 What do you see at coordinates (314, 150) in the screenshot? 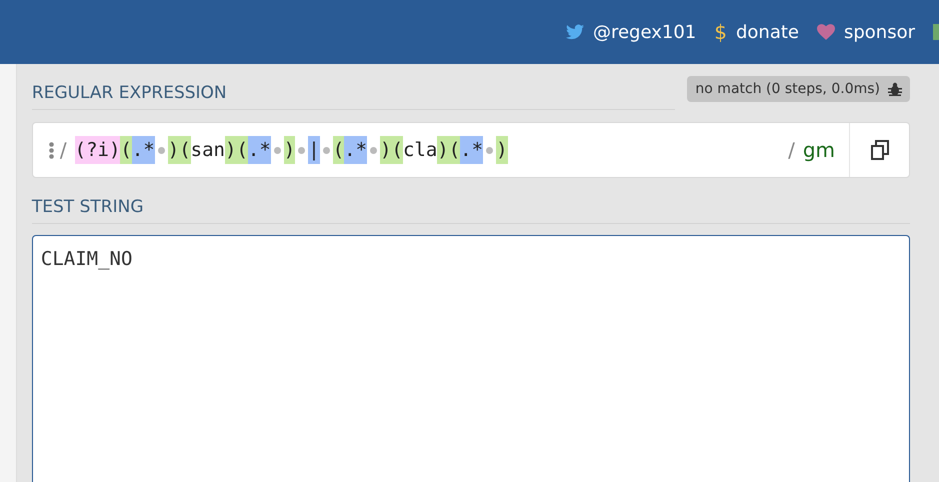
I see `regex-token: |` at bounding box center [314, 150].